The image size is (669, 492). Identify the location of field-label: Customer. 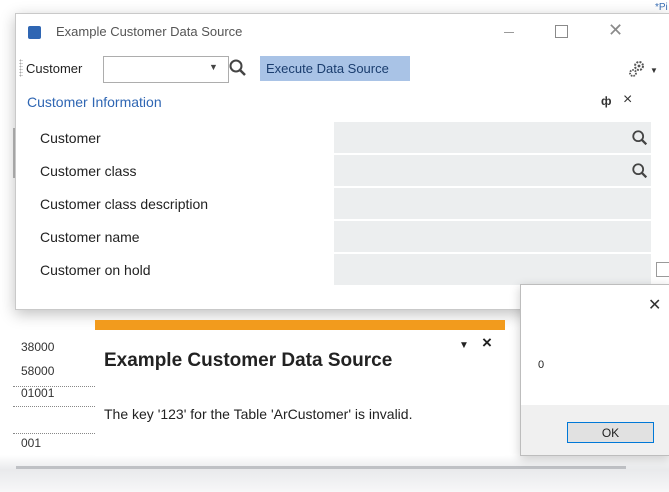
(70, 138).